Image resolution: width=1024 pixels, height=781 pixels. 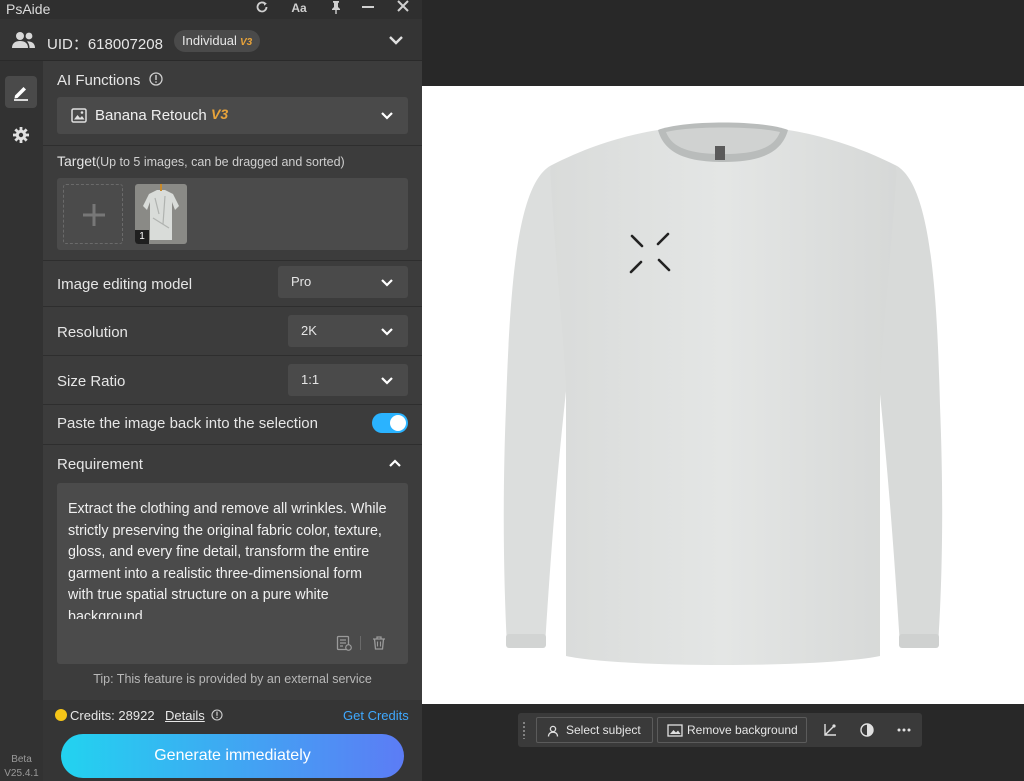 I want to click on version-info: Beta V25.4.1, so click(x=21, y=767).